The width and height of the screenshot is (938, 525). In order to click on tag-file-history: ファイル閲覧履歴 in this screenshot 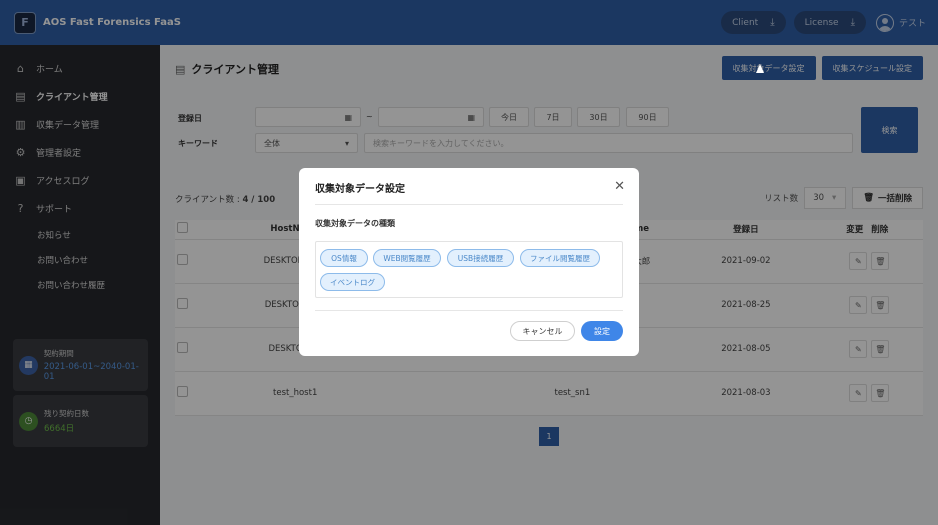, I will do `click(560, 258)`.